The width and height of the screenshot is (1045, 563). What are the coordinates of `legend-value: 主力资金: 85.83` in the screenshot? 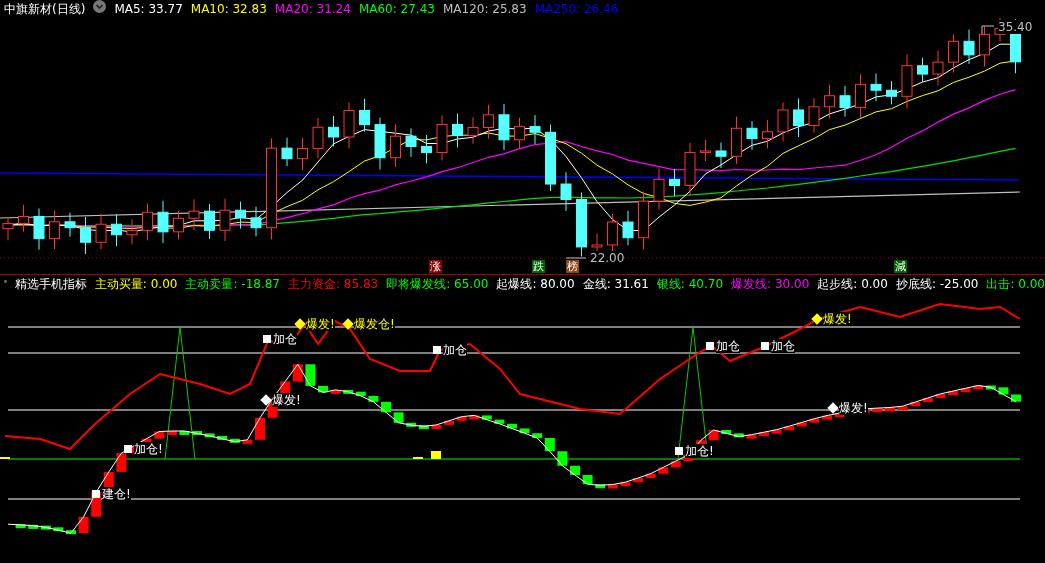 It's located at (333, 284).